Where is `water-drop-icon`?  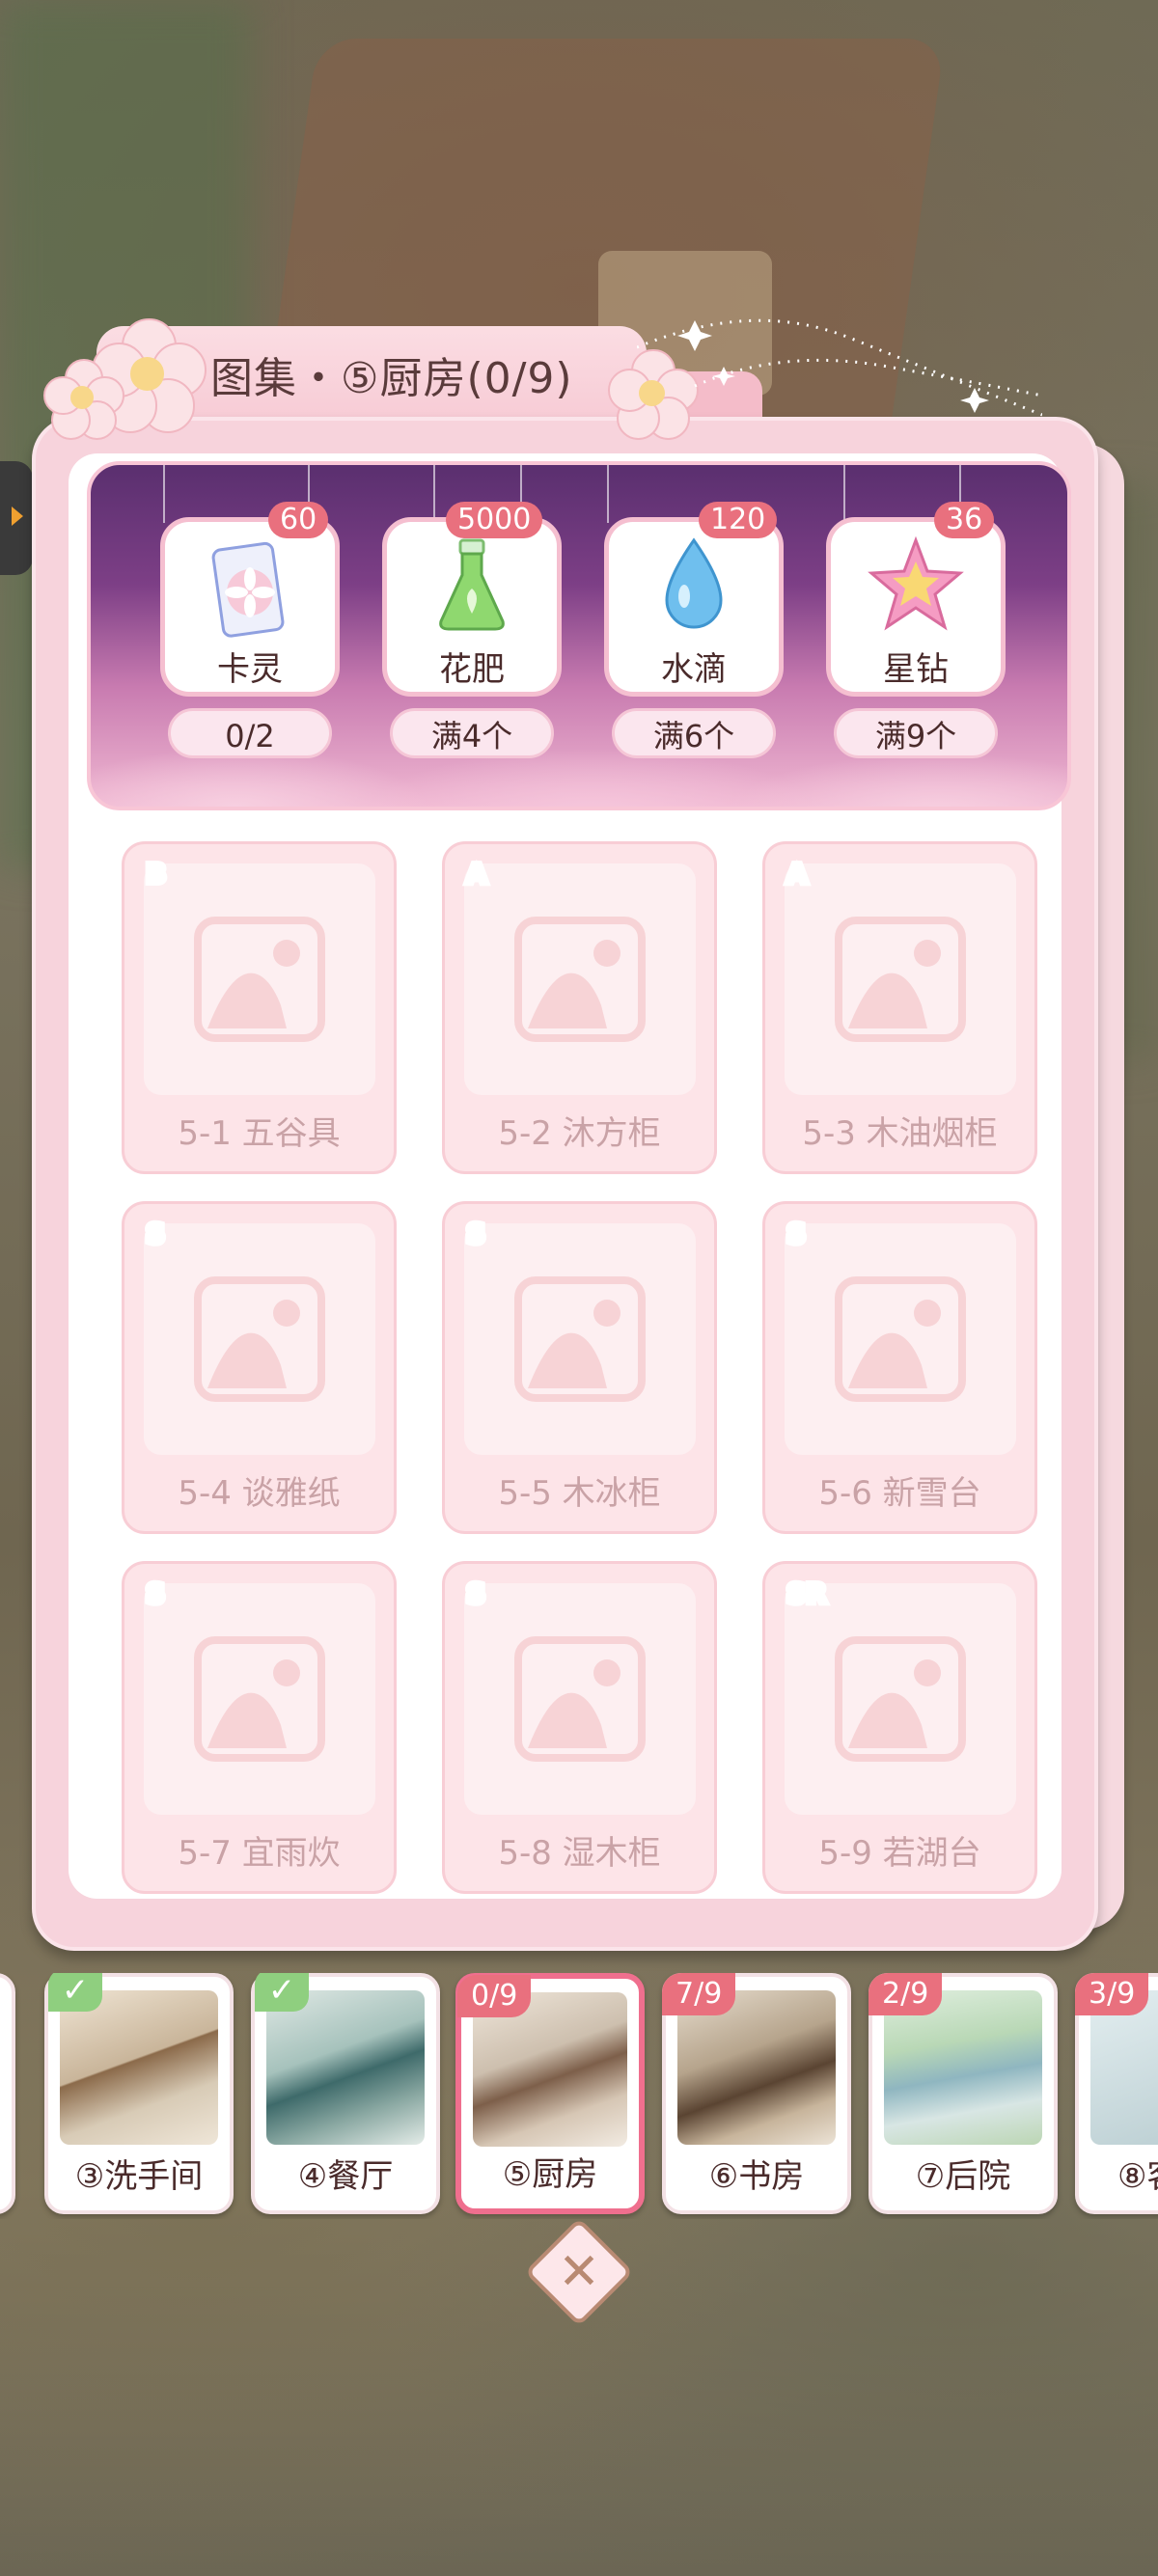
water-drop-icon is located at coordinates (694, 583).